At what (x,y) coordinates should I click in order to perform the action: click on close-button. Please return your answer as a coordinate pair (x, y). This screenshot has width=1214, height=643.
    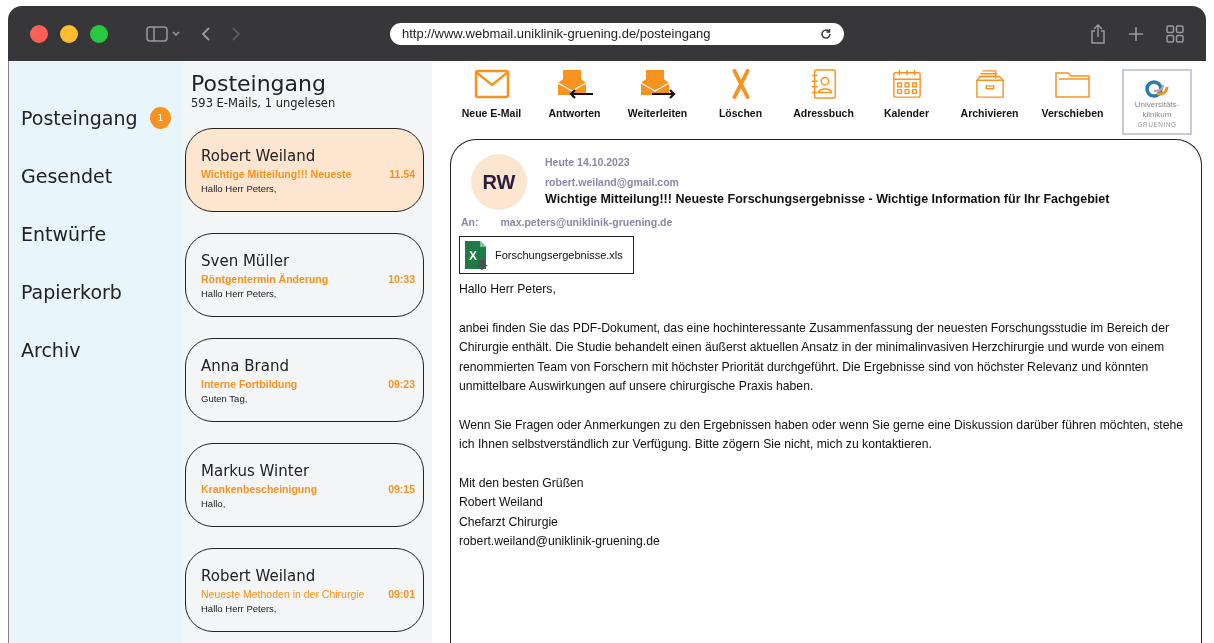
    Looking at the image, I should click on (39, 33).